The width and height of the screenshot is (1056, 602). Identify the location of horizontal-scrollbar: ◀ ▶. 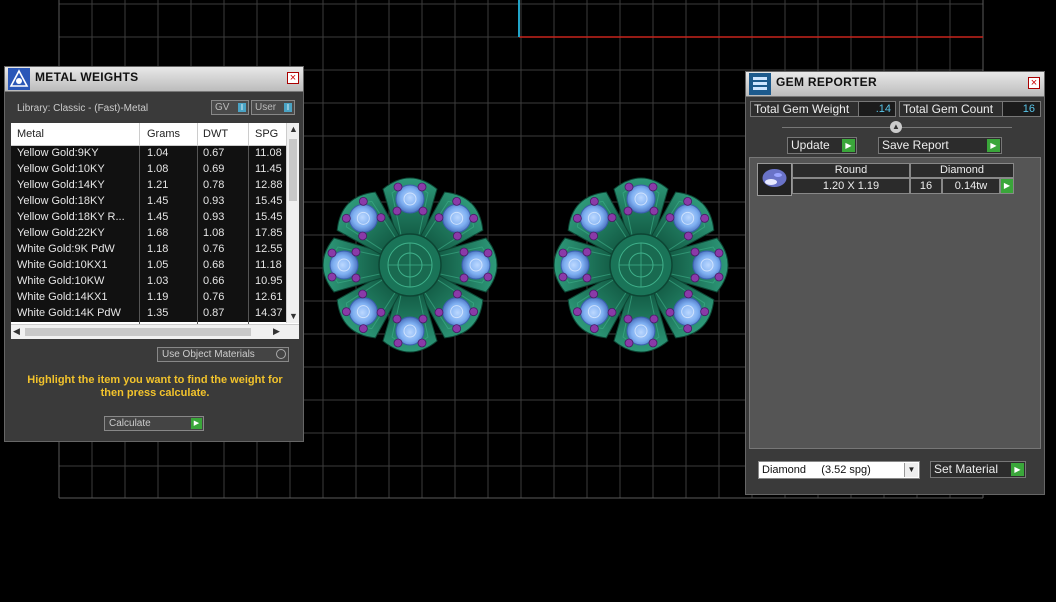
(155, 331).